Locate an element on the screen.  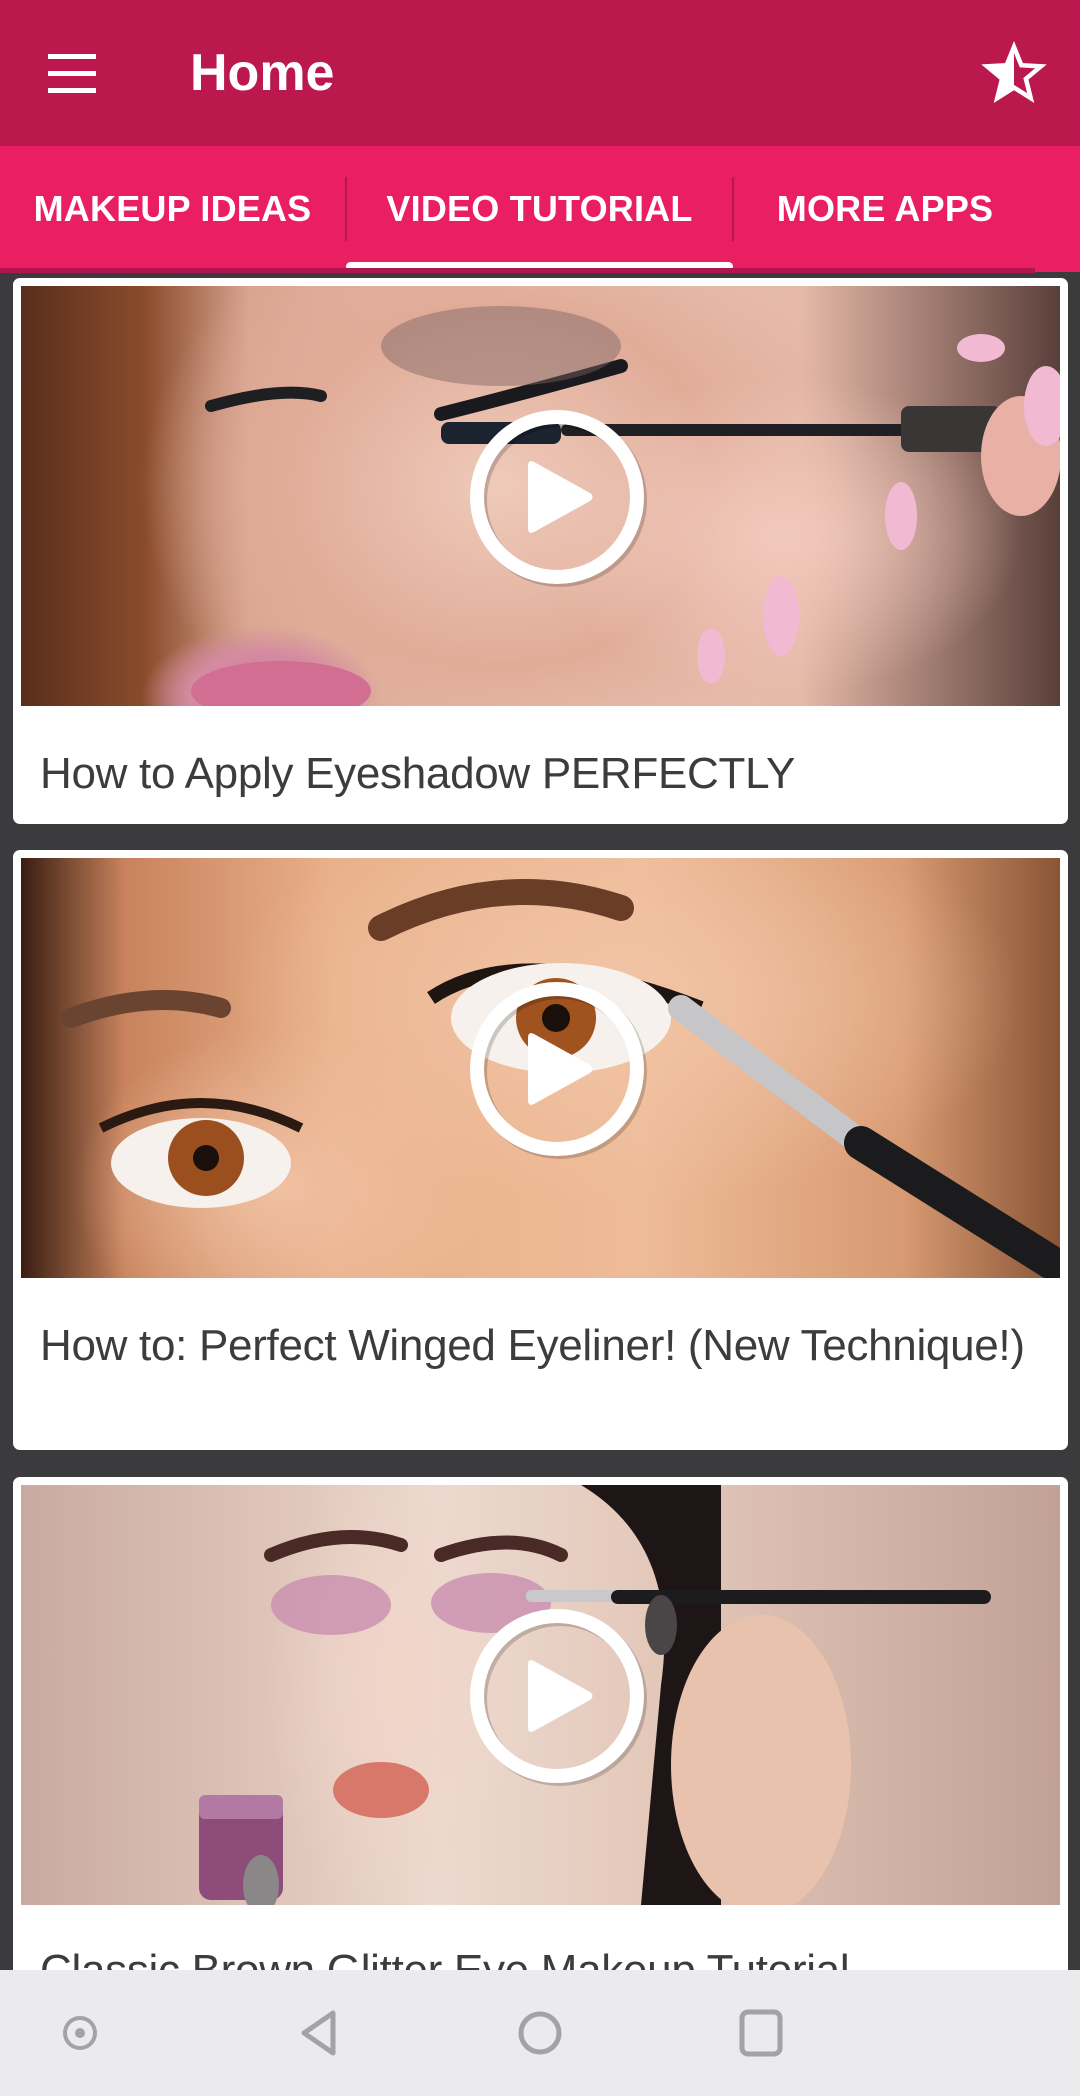
hamburger-menu-icon is located at coordinates (73, 73).